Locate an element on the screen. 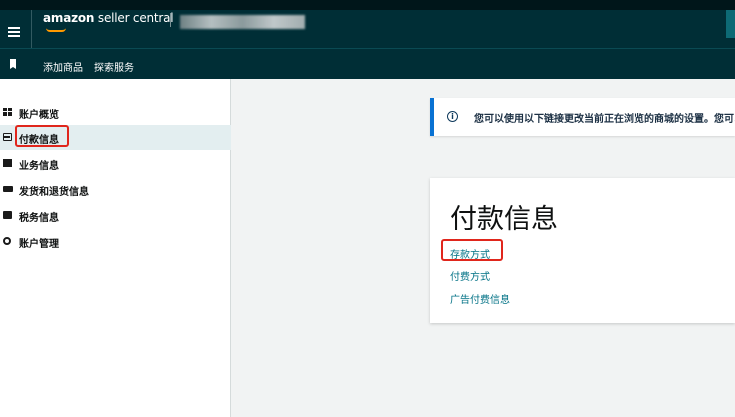 This screenshot has height=417, width=735. sidebar-item-account-overview: 账户概览 is located at coordinates (115, 112).